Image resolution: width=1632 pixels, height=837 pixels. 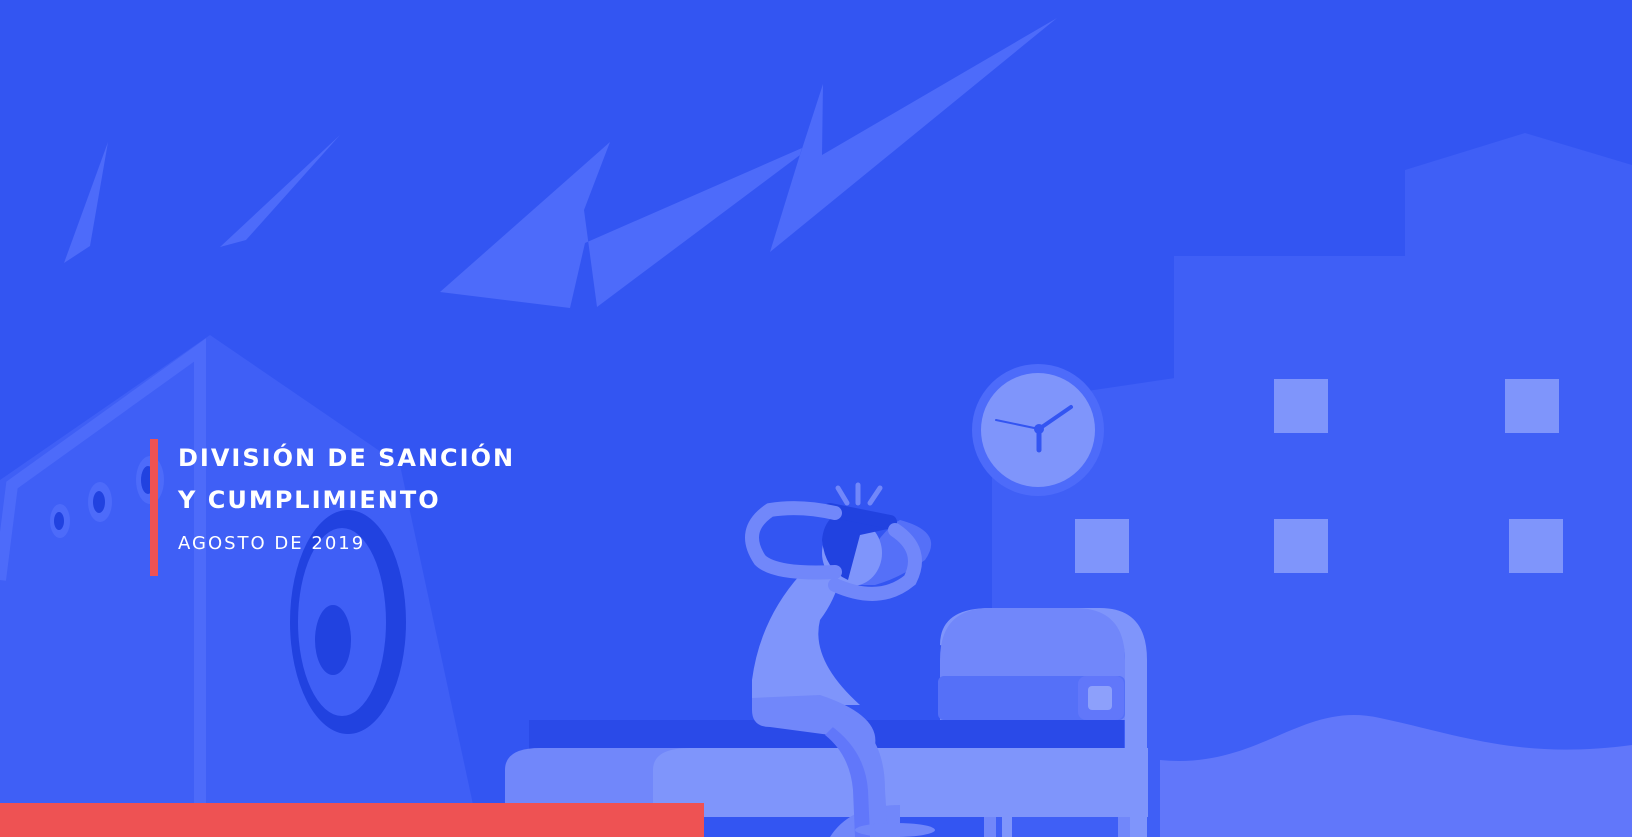 What do you see at coordinates (1038, 430) in the screenshot?
I see `clock-icon` at bounding box center [1038, 430].